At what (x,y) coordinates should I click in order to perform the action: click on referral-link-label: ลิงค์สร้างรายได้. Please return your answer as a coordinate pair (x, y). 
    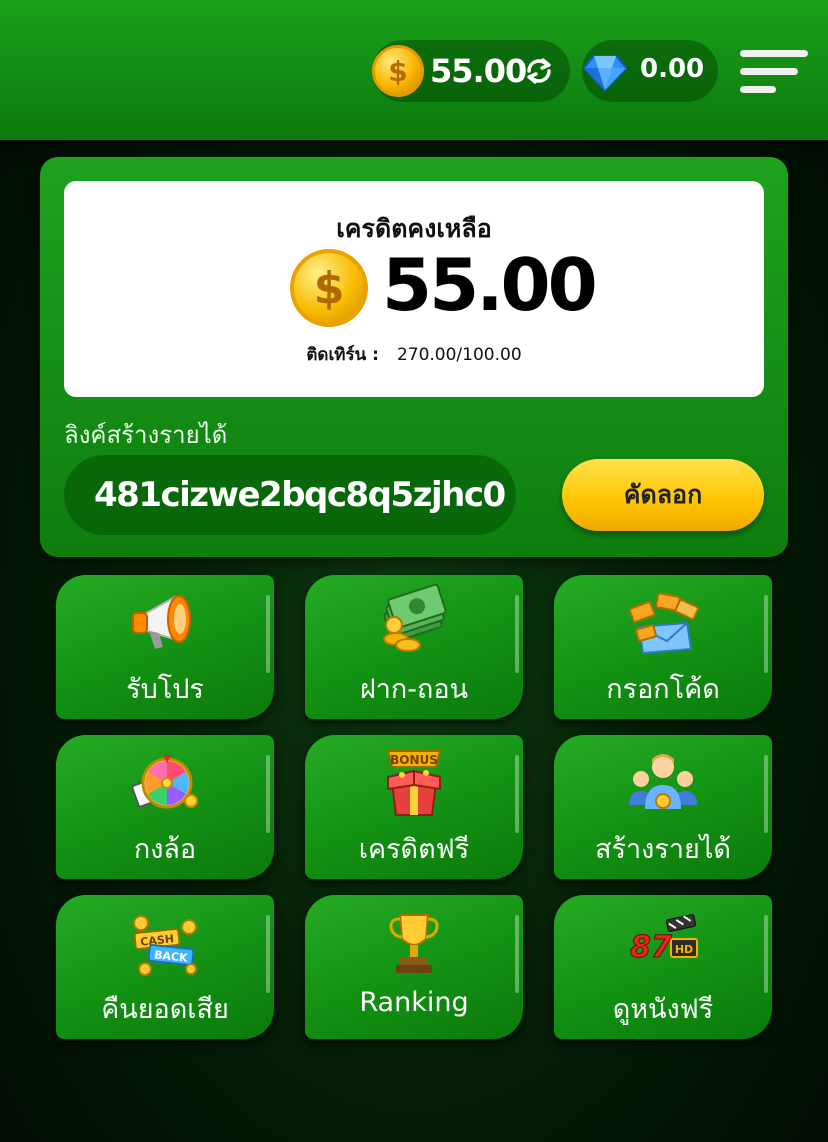
    Looking at the image, I should click on (146, 435).